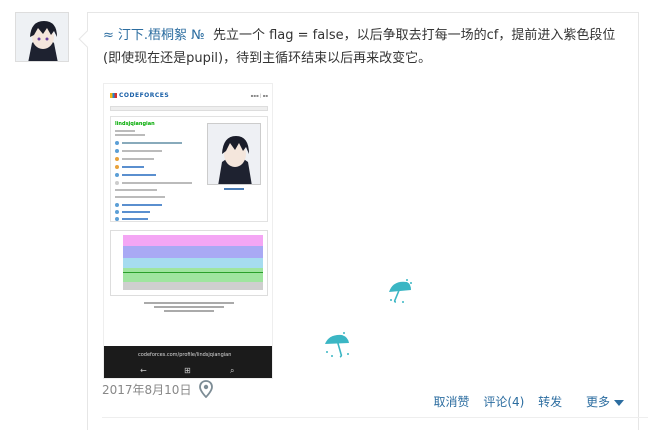 This screenshot has width=660, height=430. I want to click on repost-button: 转发, so click(550, 402).